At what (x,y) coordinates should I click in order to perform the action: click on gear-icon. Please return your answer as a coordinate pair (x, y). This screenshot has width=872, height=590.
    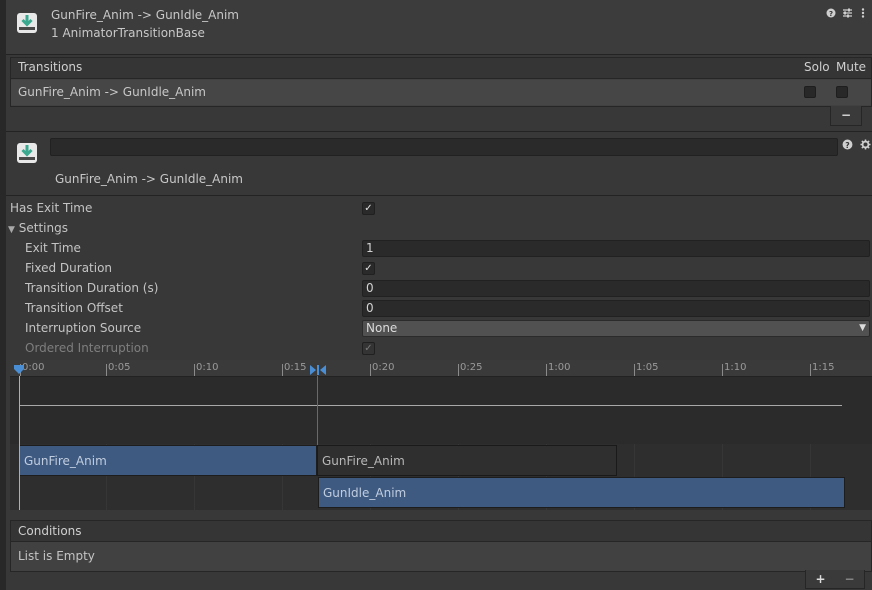
    Looking at the image, I should click on (865, 146).